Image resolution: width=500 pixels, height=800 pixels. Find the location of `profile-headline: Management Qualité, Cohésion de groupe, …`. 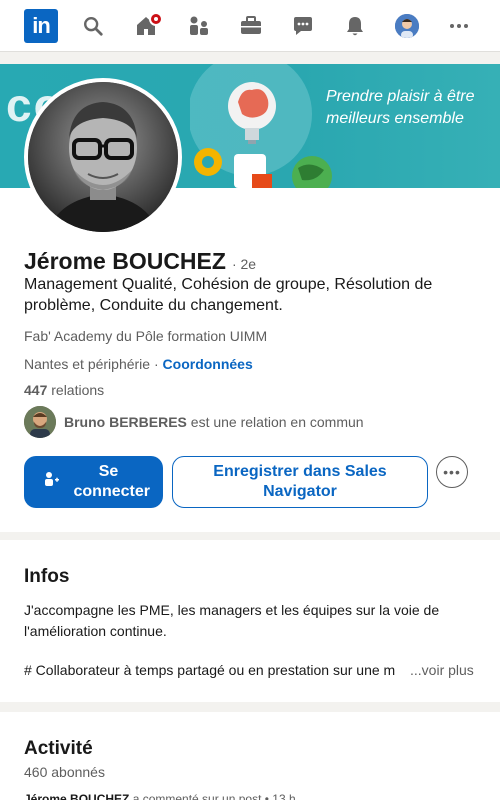

profile-headline: Management Qualité, Cohésion de groupe, … is located at coordinates (228, 295).